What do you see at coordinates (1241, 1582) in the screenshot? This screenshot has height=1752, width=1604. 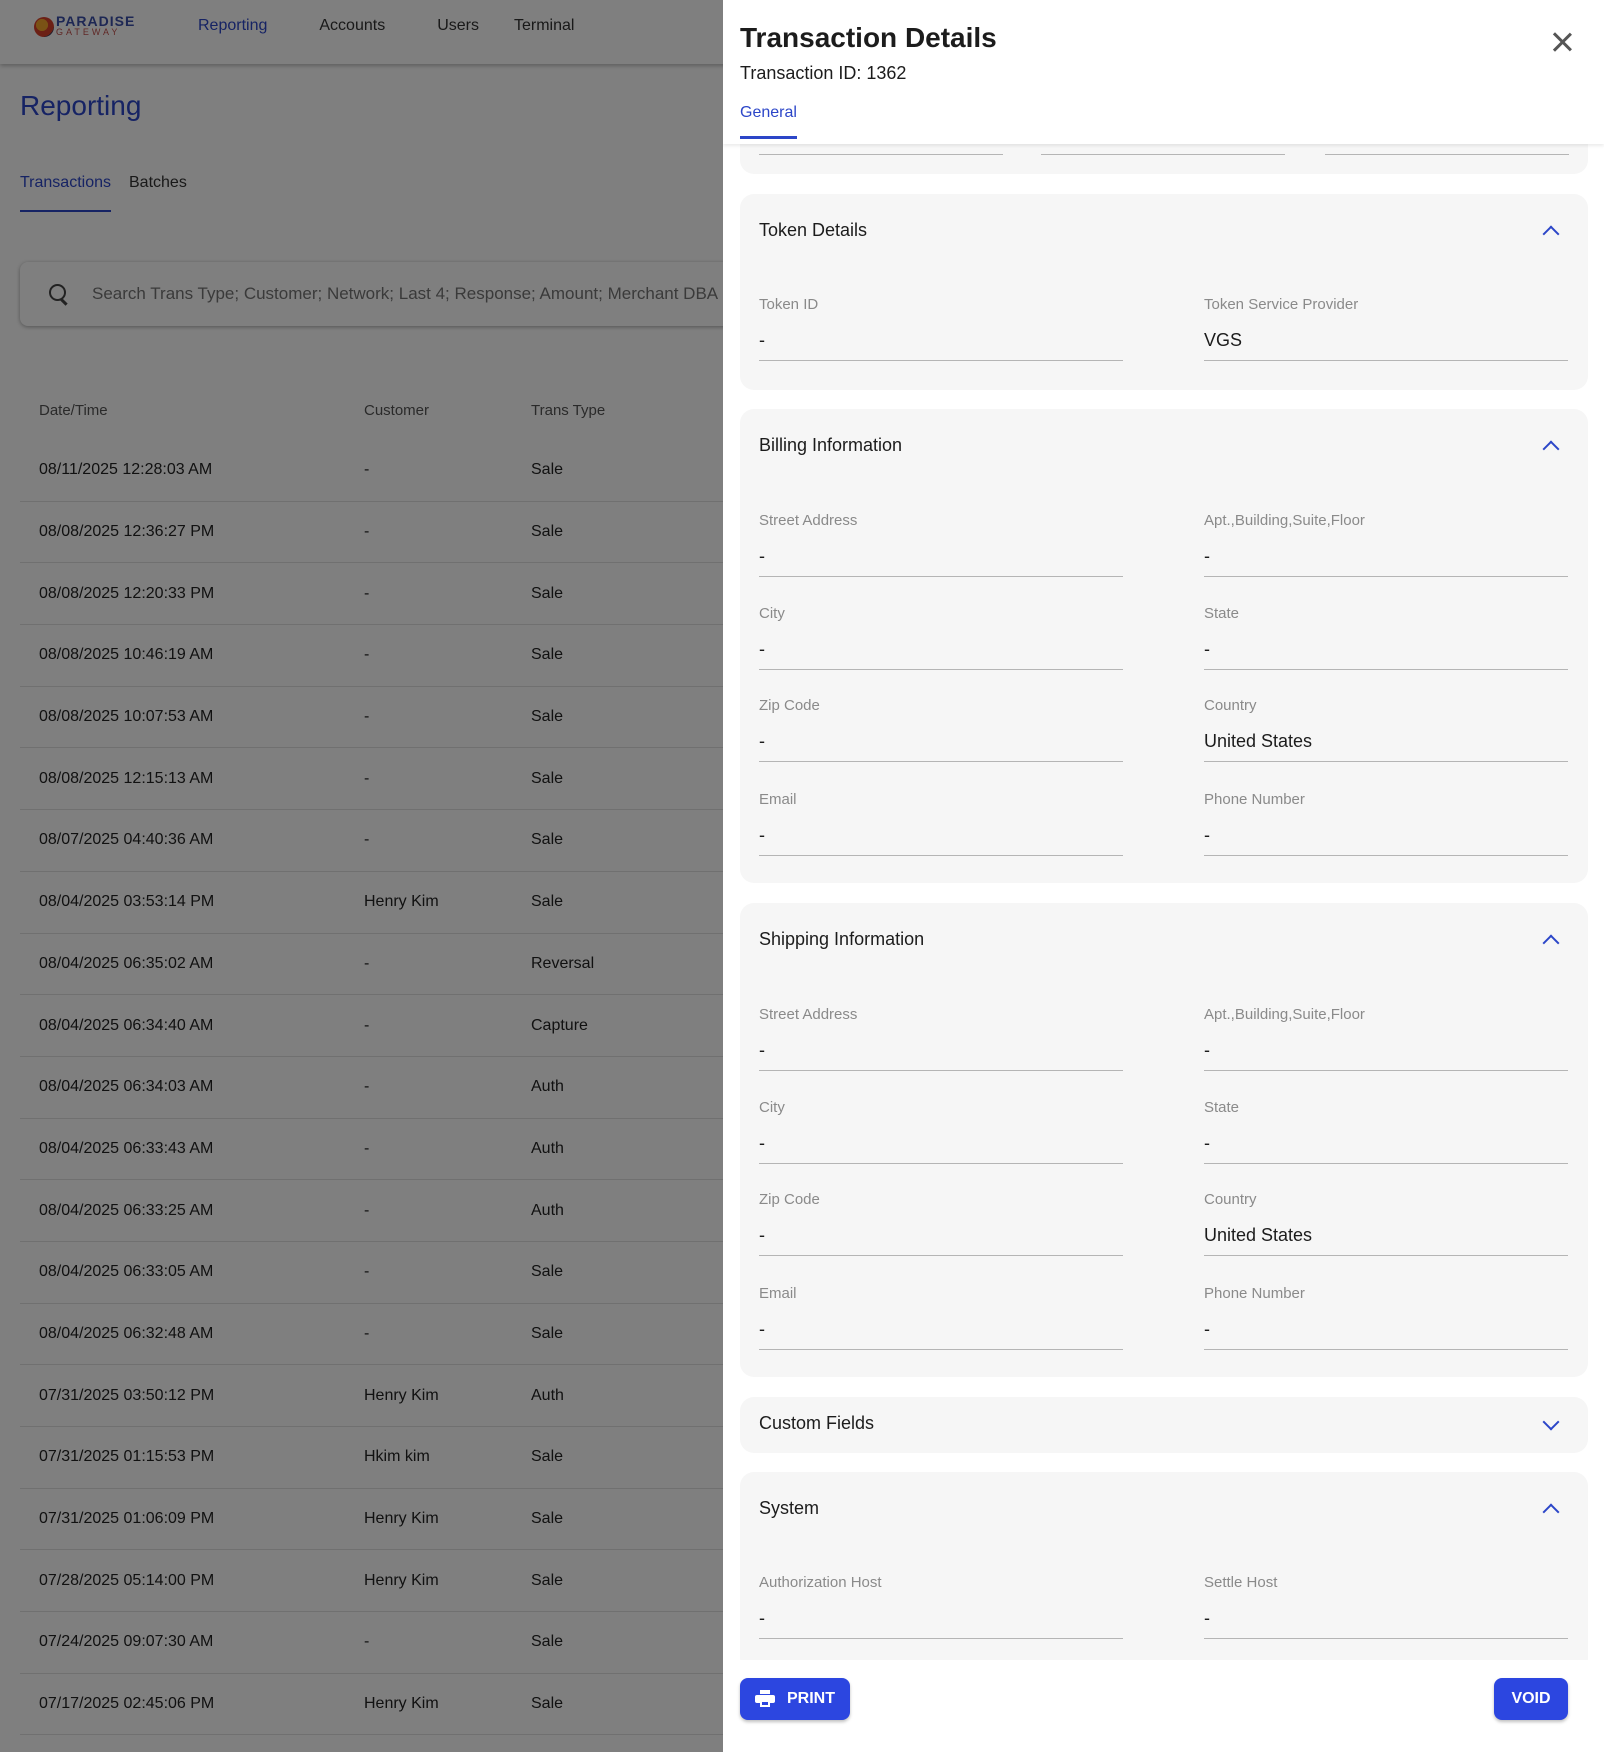 I see `field-label: Settle Host` at bounding box center [1241, 1582].